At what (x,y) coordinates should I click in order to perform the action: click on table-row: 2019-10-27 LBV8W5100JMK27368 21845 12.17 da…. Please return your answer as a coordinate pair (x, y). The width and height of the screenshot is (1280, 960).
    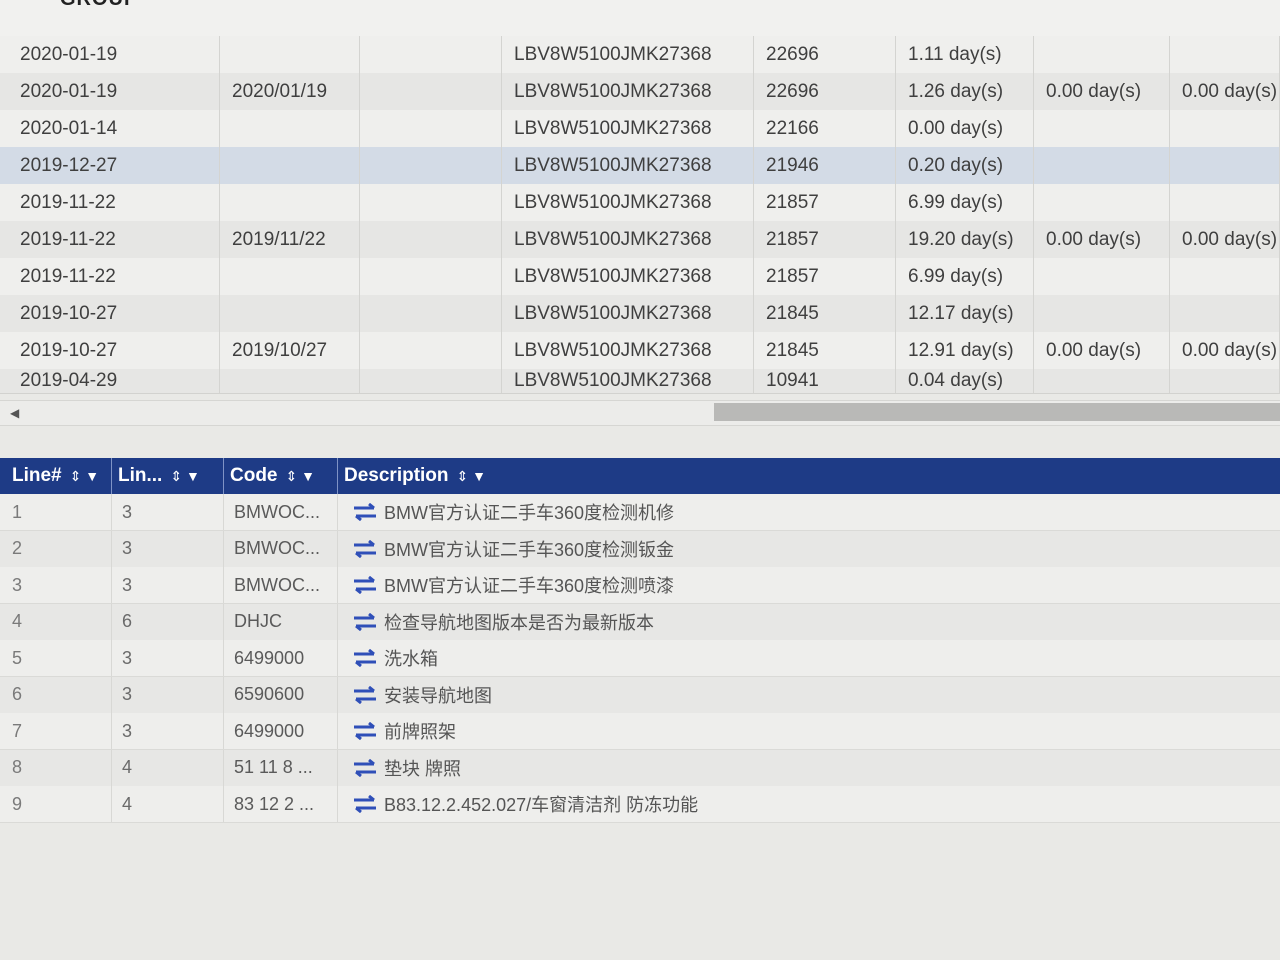
    Looking at the image, I should click on (640, 314).